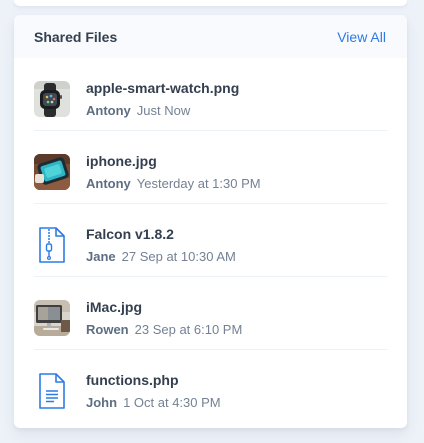  I want to click on file-name: apple-smart-watch.png, so click(162, 88).